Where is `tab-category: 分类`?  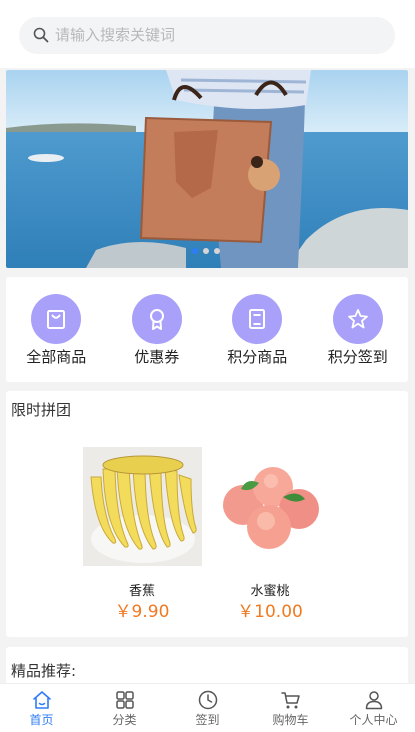 tab-category: 分类 is located at coordinates (124, 708).